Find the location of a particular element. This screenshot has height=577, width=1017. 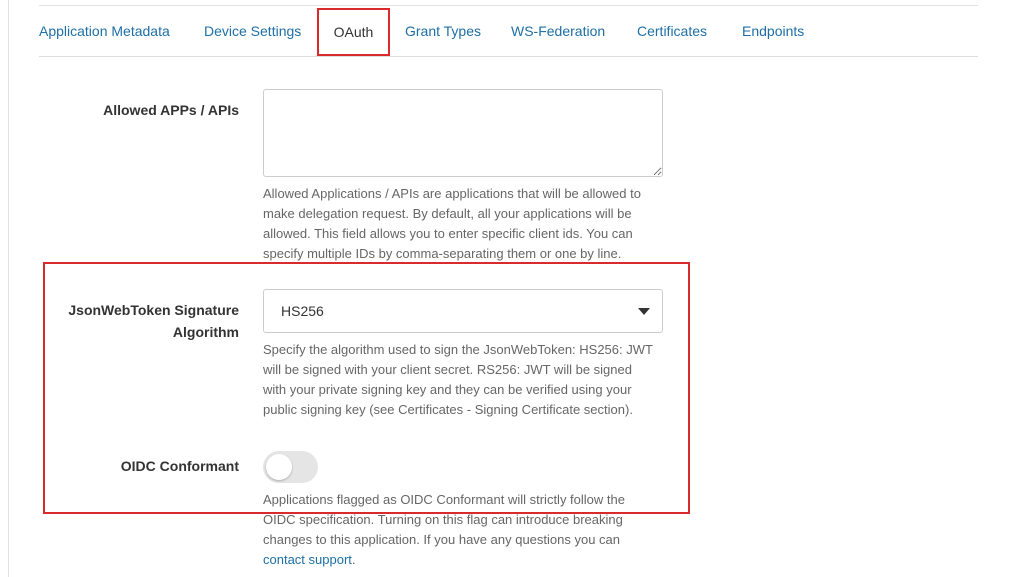

tab-grant-types: Grant Types is located at coordinates (443, 32).